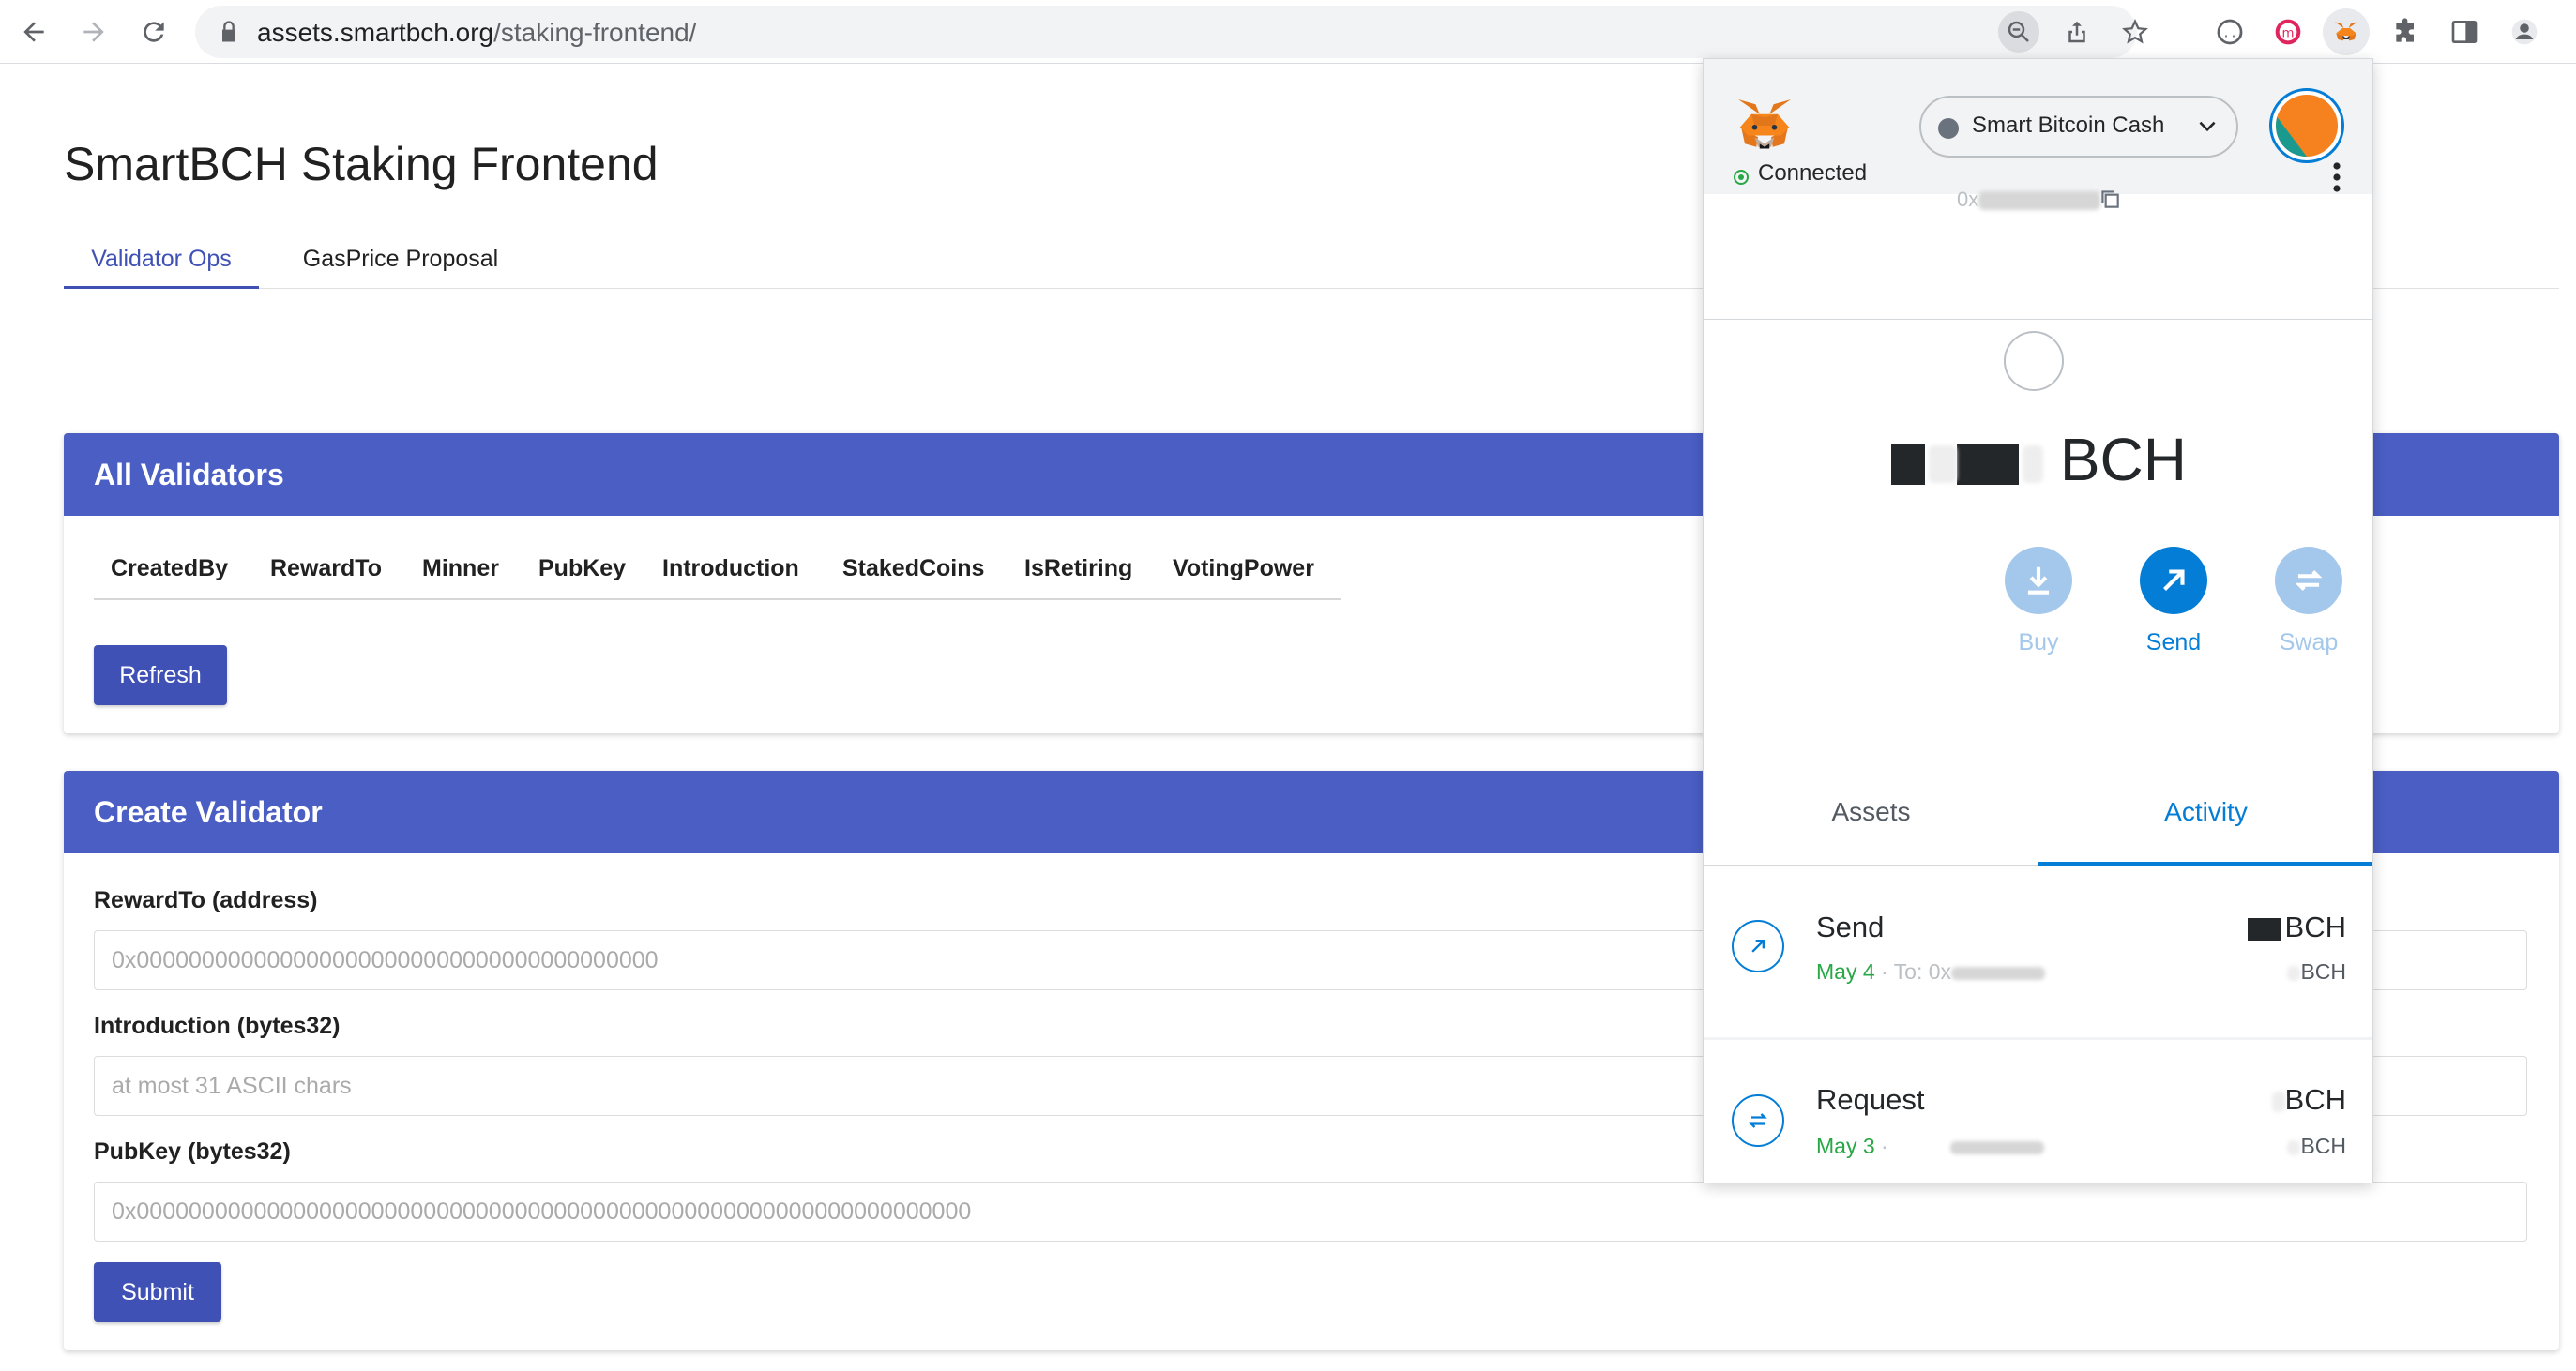 This screenshot has width=2576, height=1371. I want to click on chevron-down-icon, so click(2207, 126).